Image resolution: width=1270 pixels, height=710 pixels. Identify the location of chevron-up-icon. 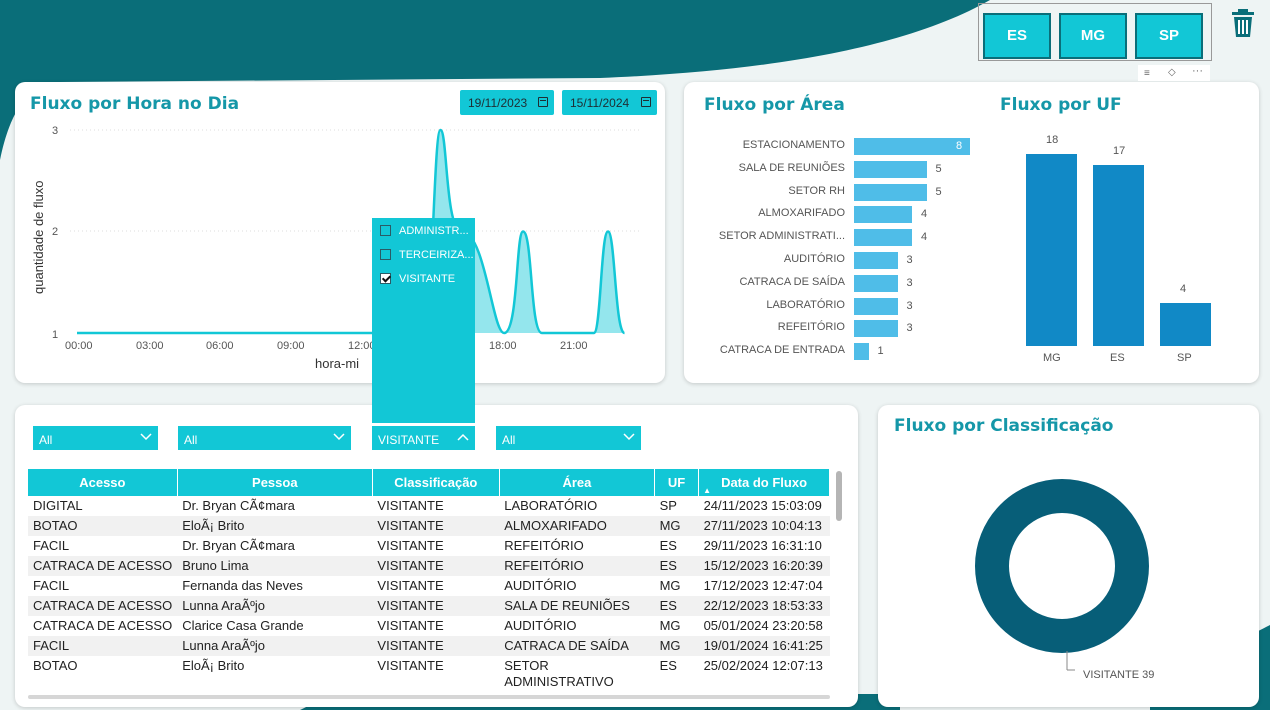
(463, 437).